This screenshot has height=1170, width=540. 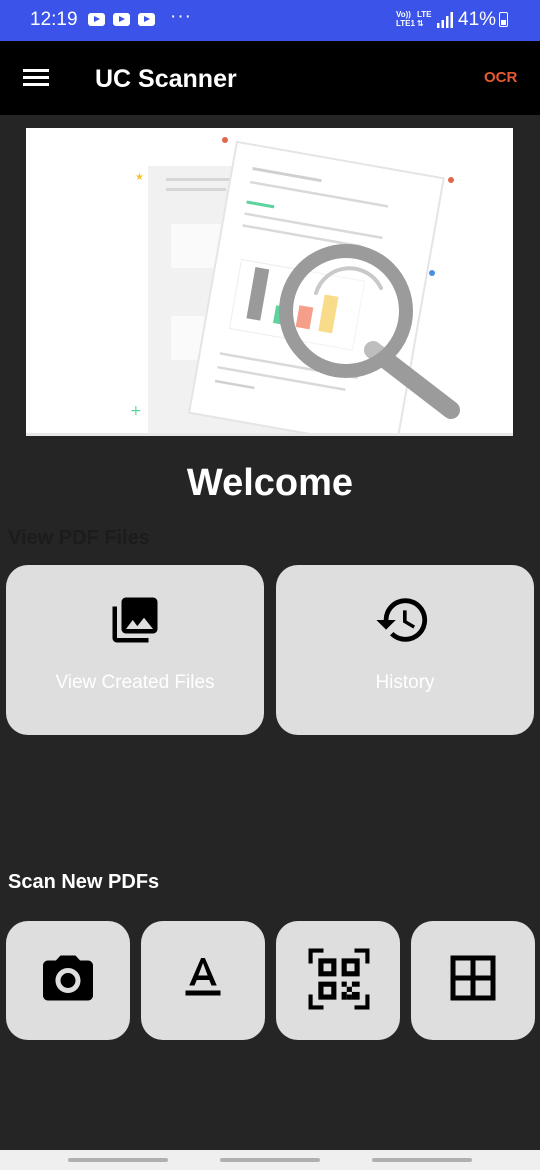 I want to click on history-label: History, so click(x=405, y=682).